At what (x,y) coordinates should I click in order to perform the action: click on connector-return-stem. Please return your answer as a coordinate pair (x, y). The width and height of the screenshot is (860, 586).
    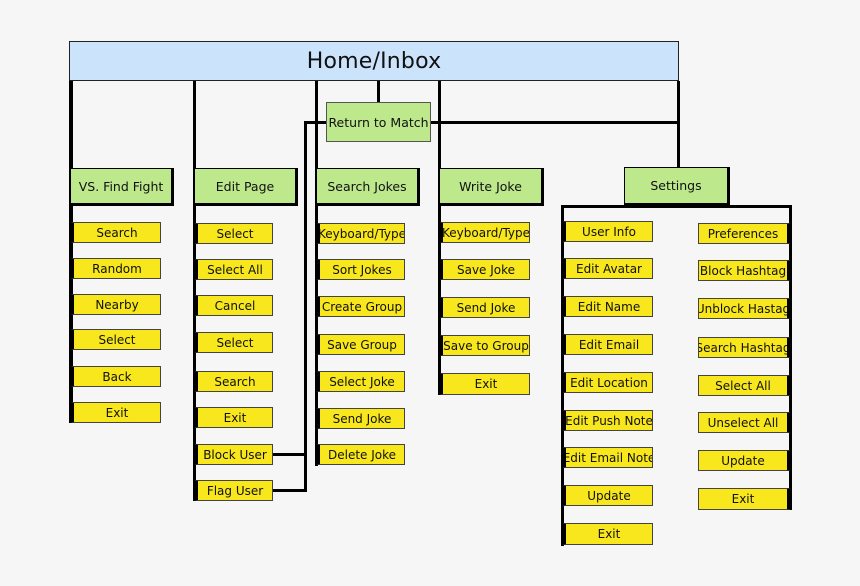
    Looking at the image, I should click on (378, 92).